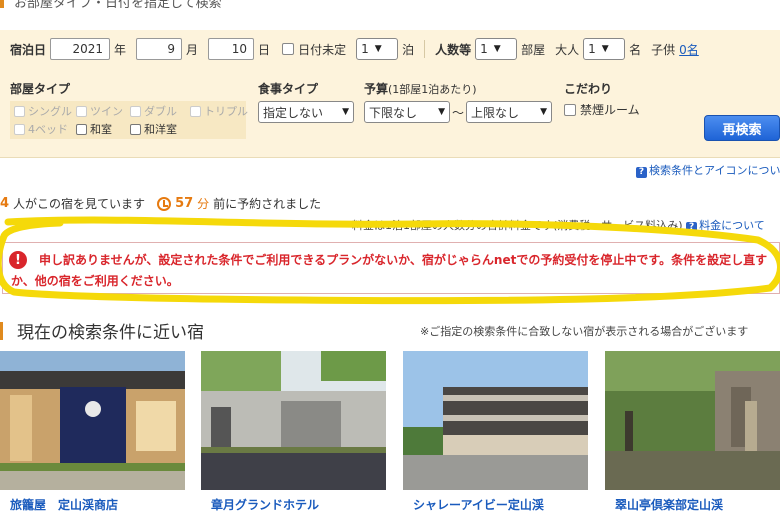 Image resolution: width=780 pixels, height=519 pixels. Describe the element at coordinates (28, 49) in the screenshot. I see `checkin-label: 宿泊日` at that location.